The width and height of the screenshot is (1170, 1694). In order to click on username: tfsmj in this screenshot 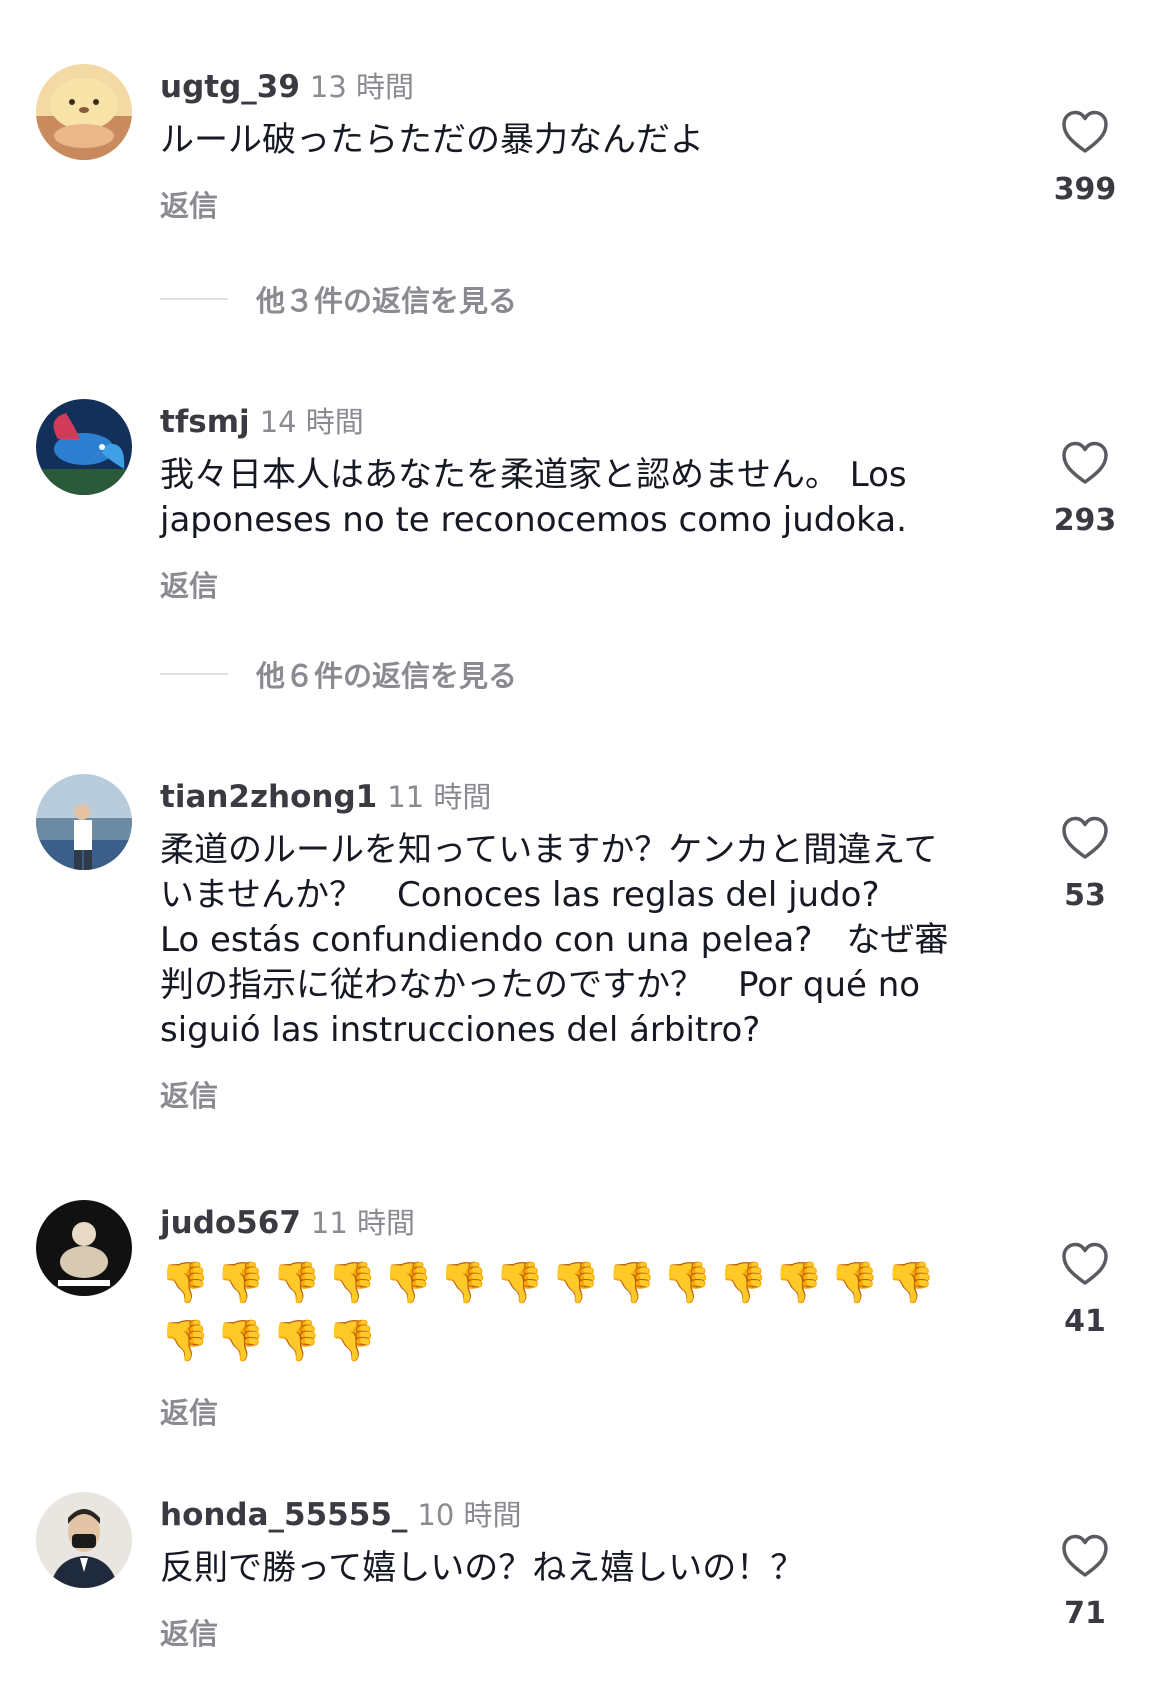, I will do `click(205, 422)`.